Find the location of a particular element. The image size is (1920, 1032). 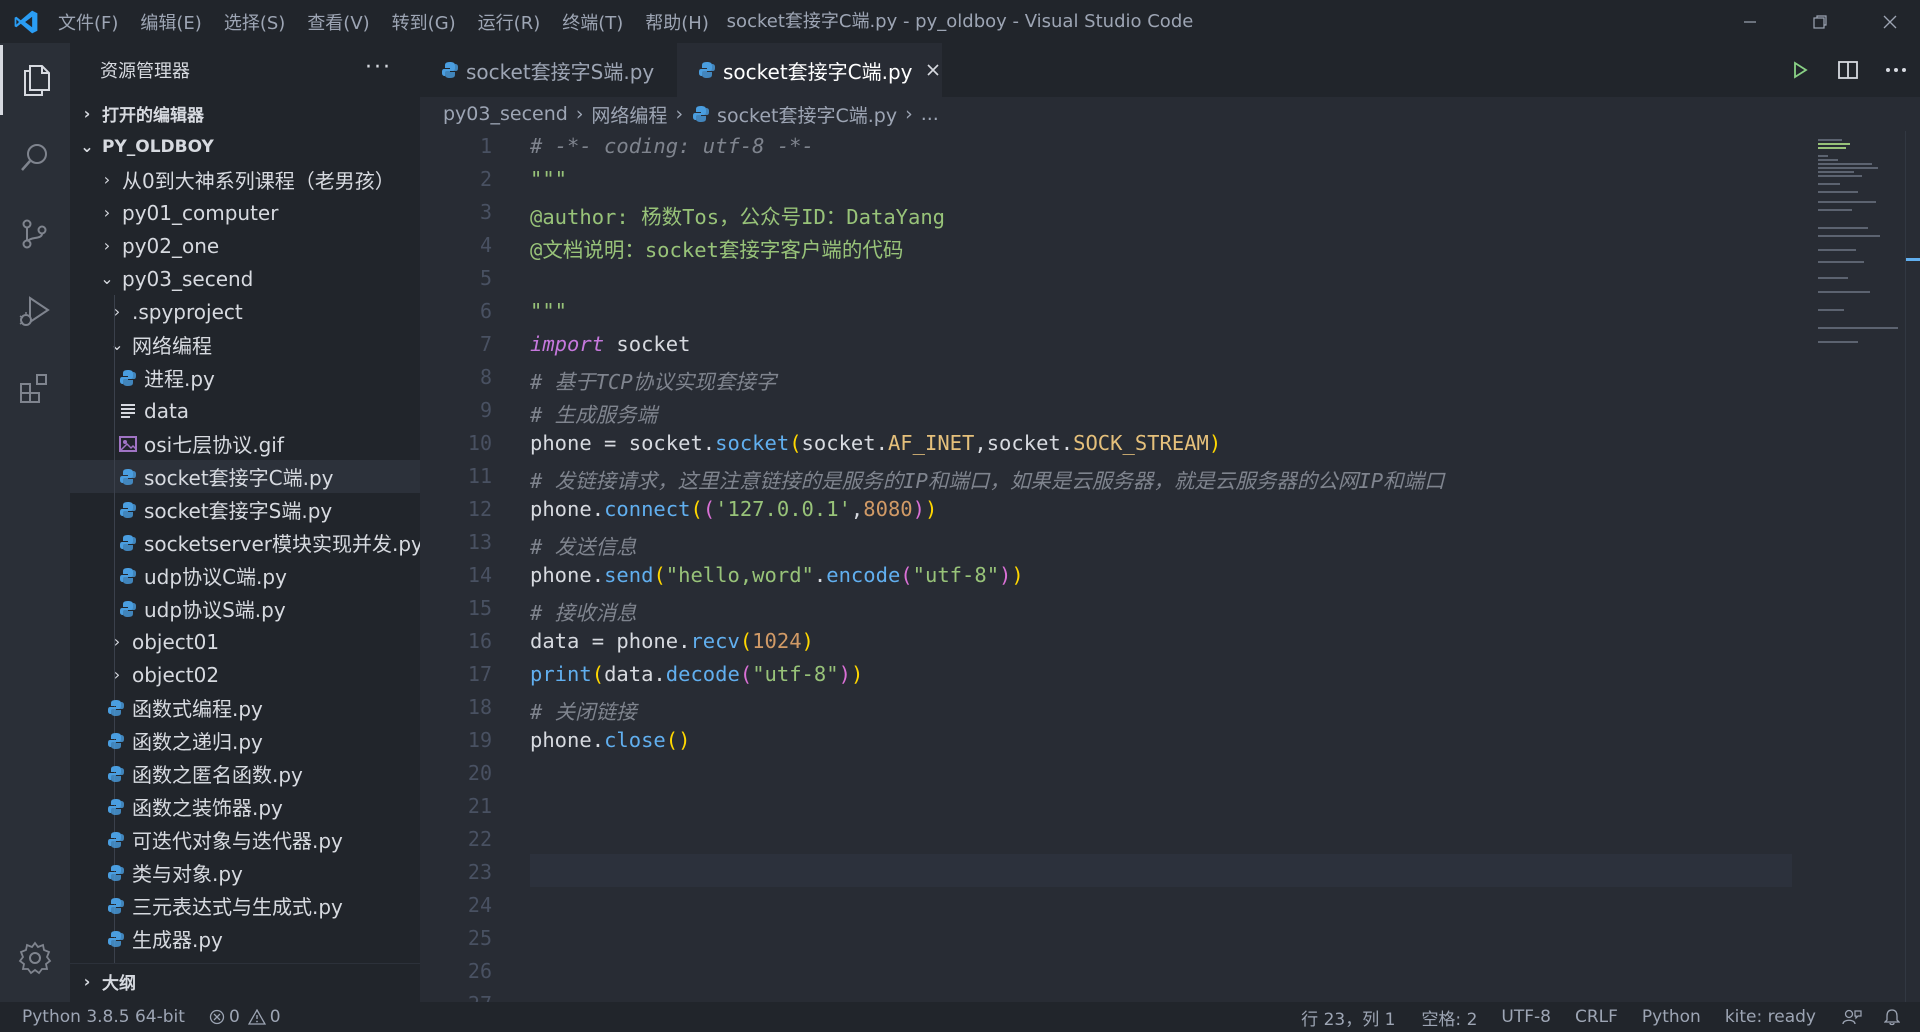

source-control-activity is located at coordinates (35, 234).